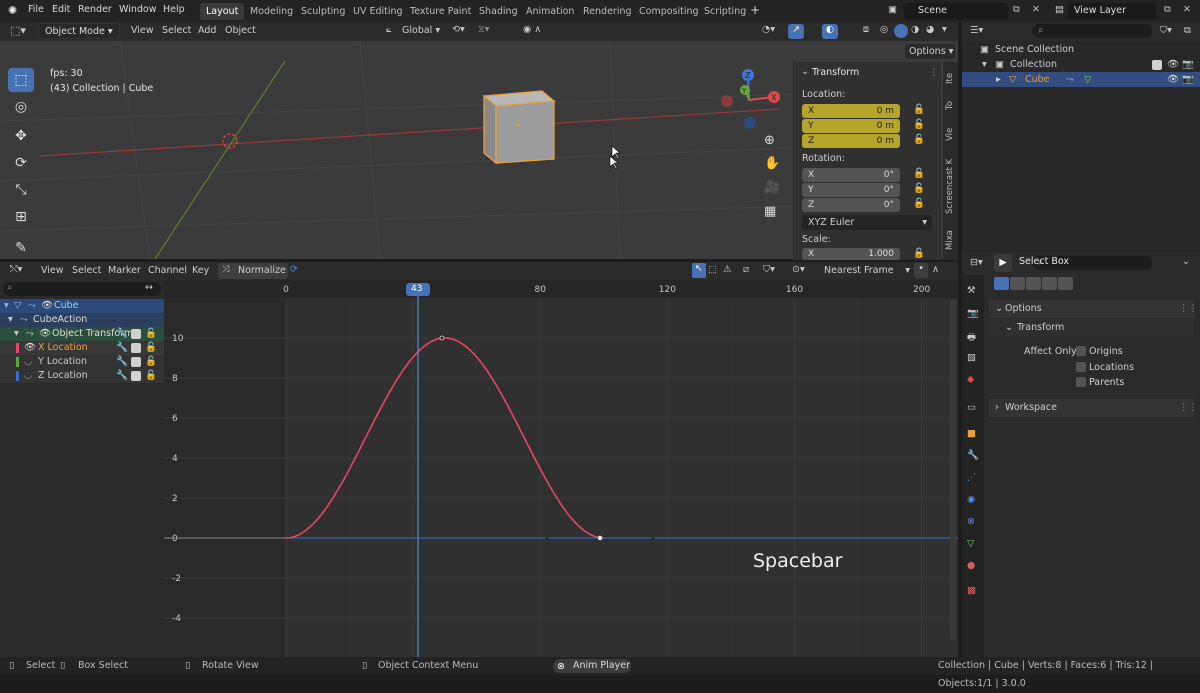  What do you see at coordinates (866, 29) in the screenshot?
I see `xray-icon: ⧈` at bounding box center [866, 29].